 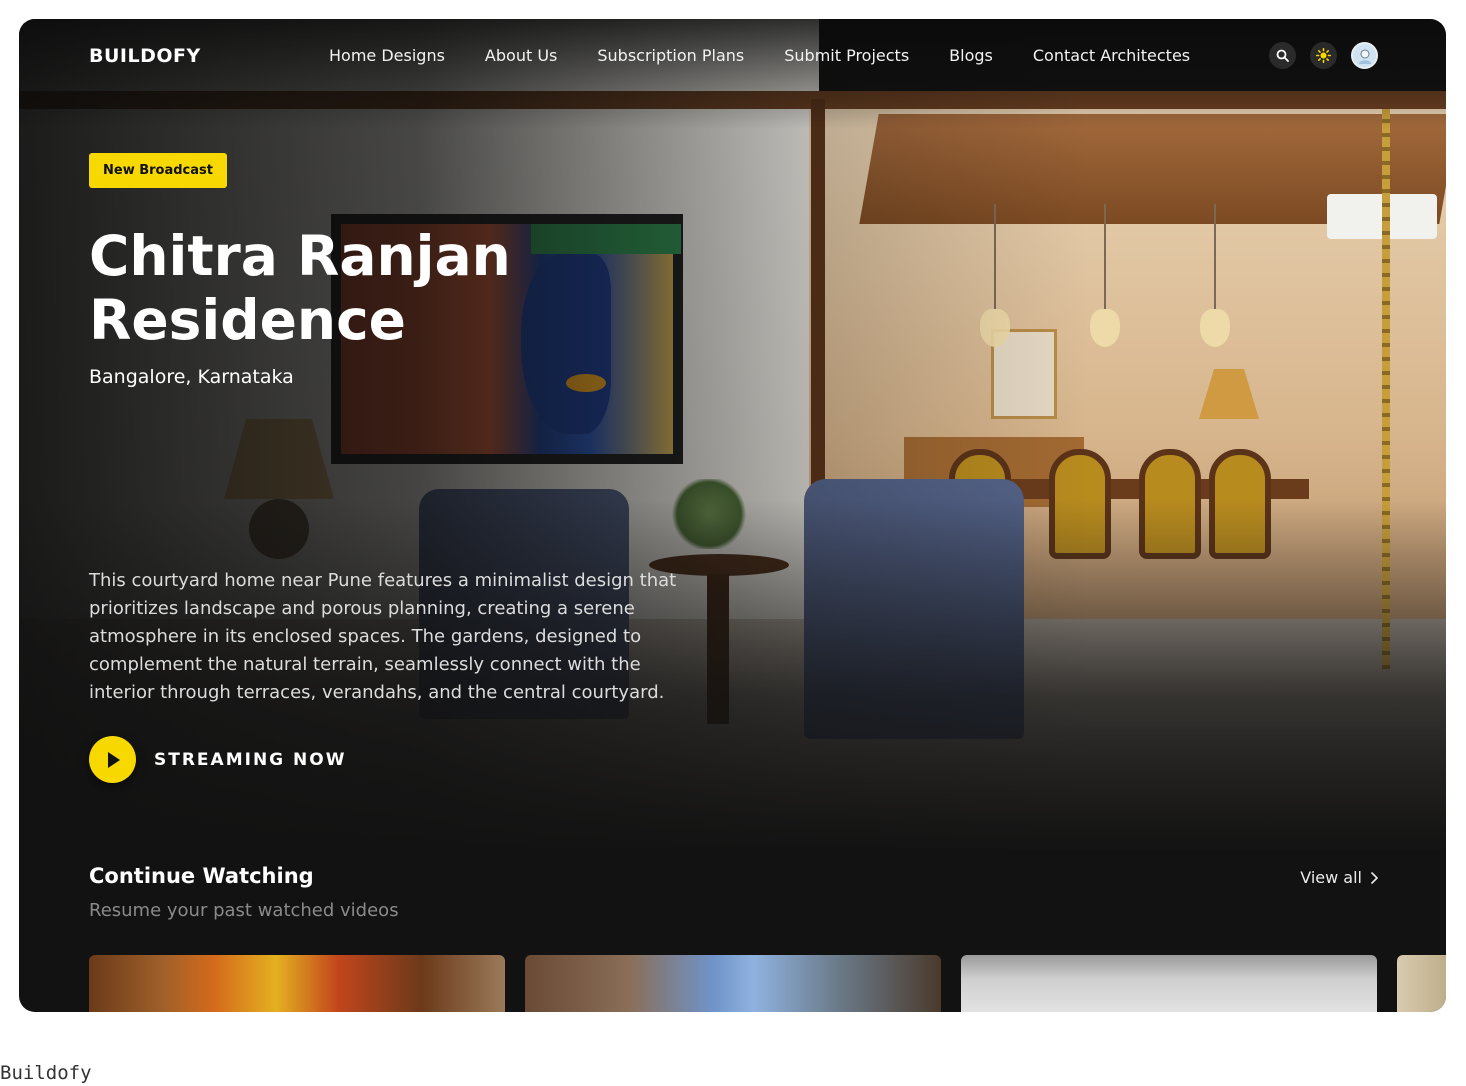 I want to click on play-button, so click(x=112, y=759).